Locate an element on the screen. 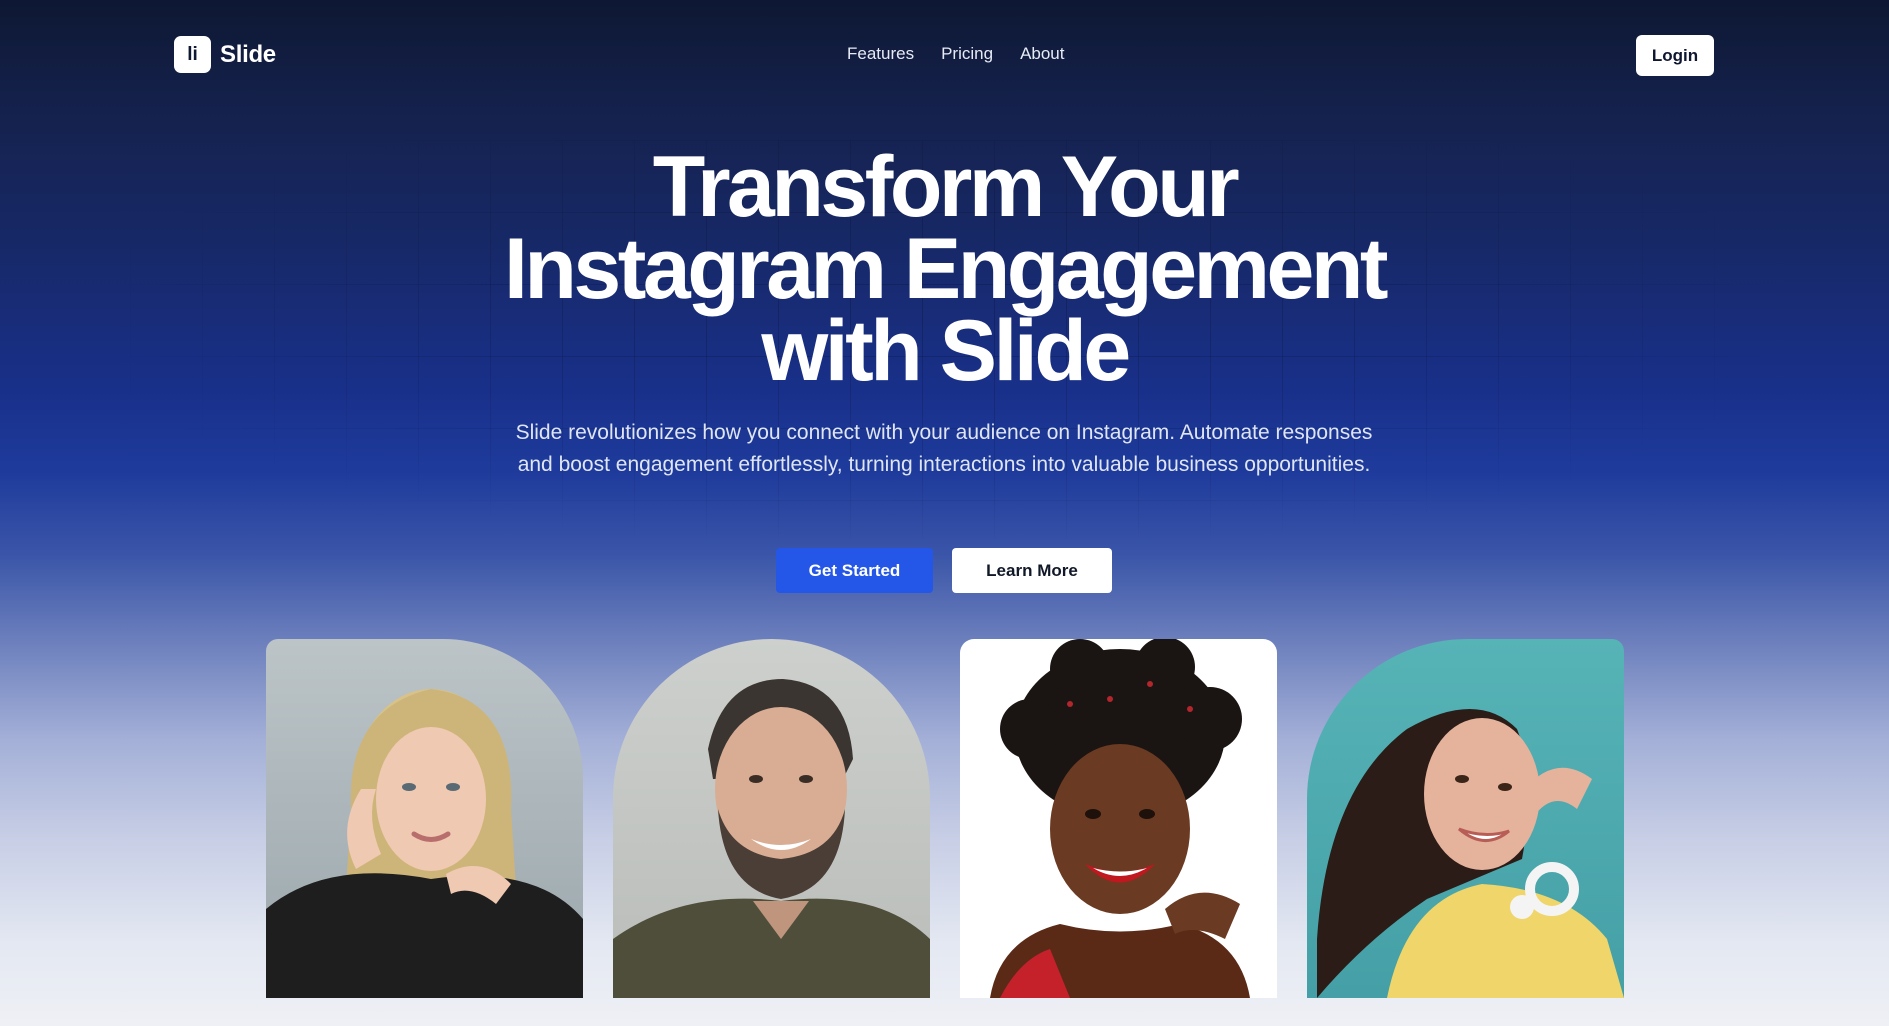 The image size is (1889, 1026). portrait-man-bearded-image is located at coordinates (771, 838).